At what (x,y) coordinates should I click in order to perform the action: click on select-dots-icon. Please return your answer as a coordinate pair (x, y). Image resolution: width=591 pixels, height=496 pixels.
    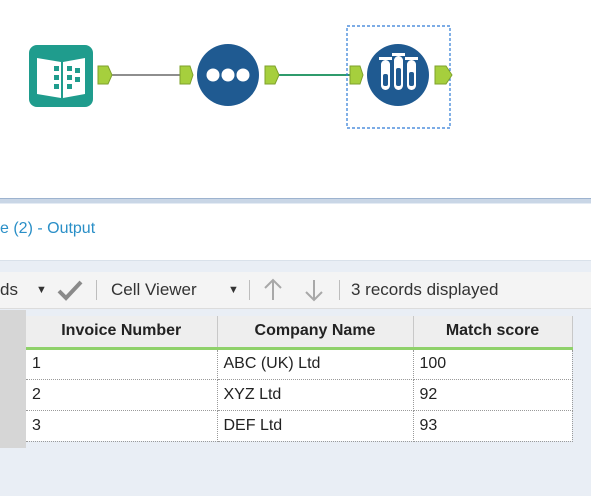
    Looking at the image, I should click on (228, 75).